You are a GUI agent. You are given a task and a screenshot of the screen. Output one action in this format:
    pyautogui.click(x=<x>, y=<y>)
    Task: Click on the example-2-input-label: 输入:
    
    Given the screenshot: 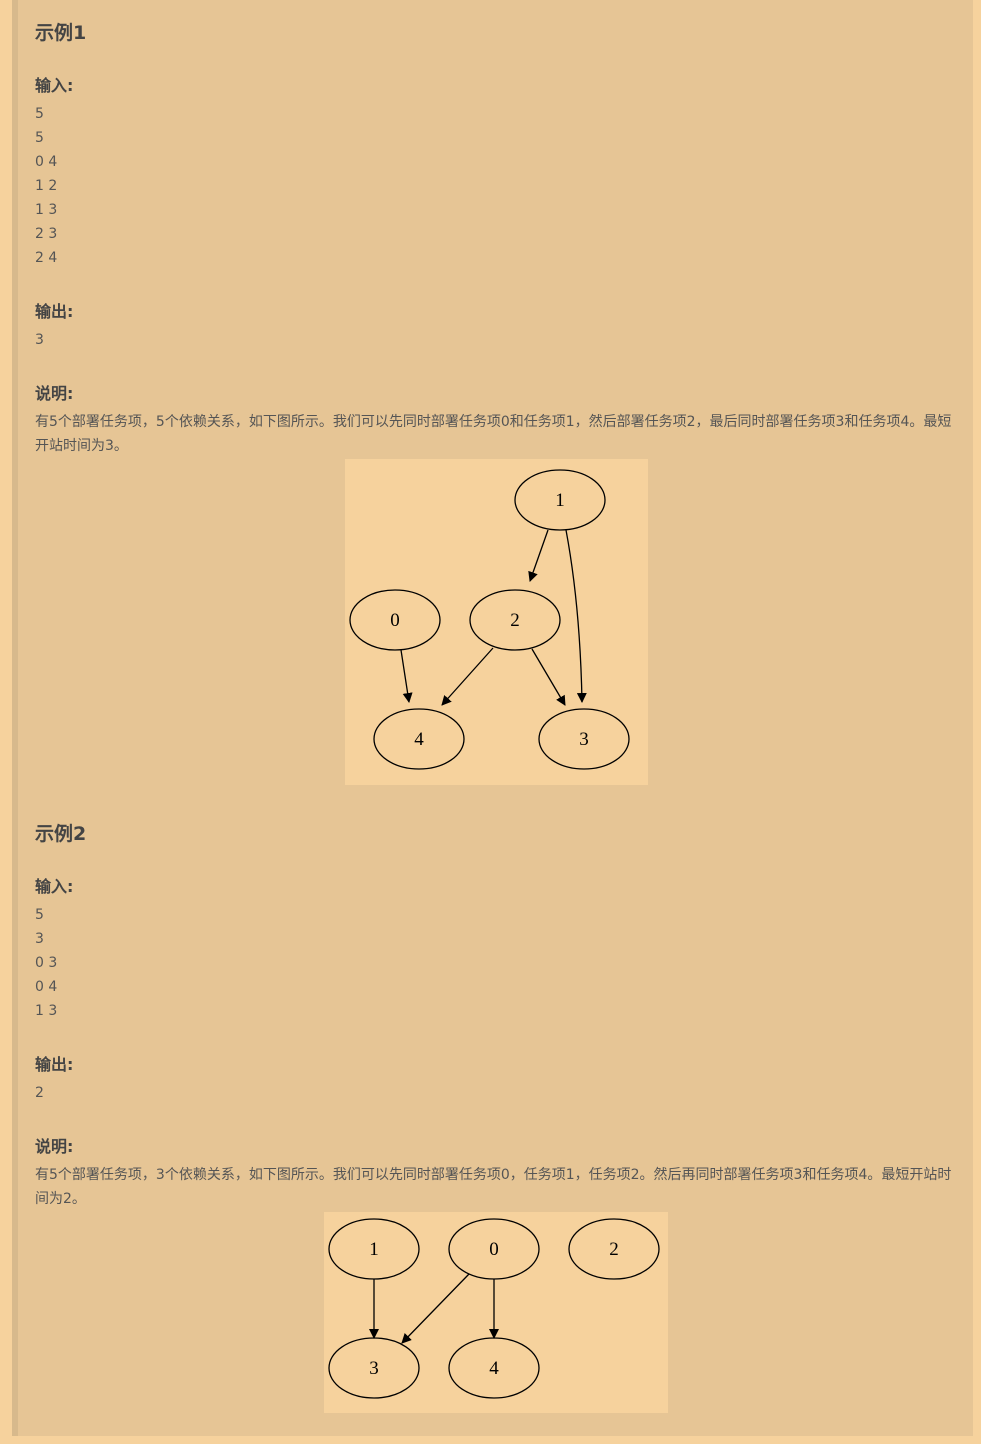 What is the action you would take?
    pyautogui.click(x=54, y=886)
    